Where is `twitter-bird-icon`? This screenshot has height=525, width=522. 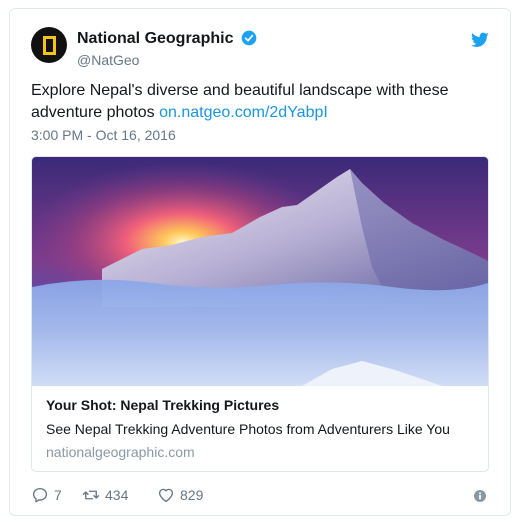 twitter-bird-icon is located at coordinates (480, 40).